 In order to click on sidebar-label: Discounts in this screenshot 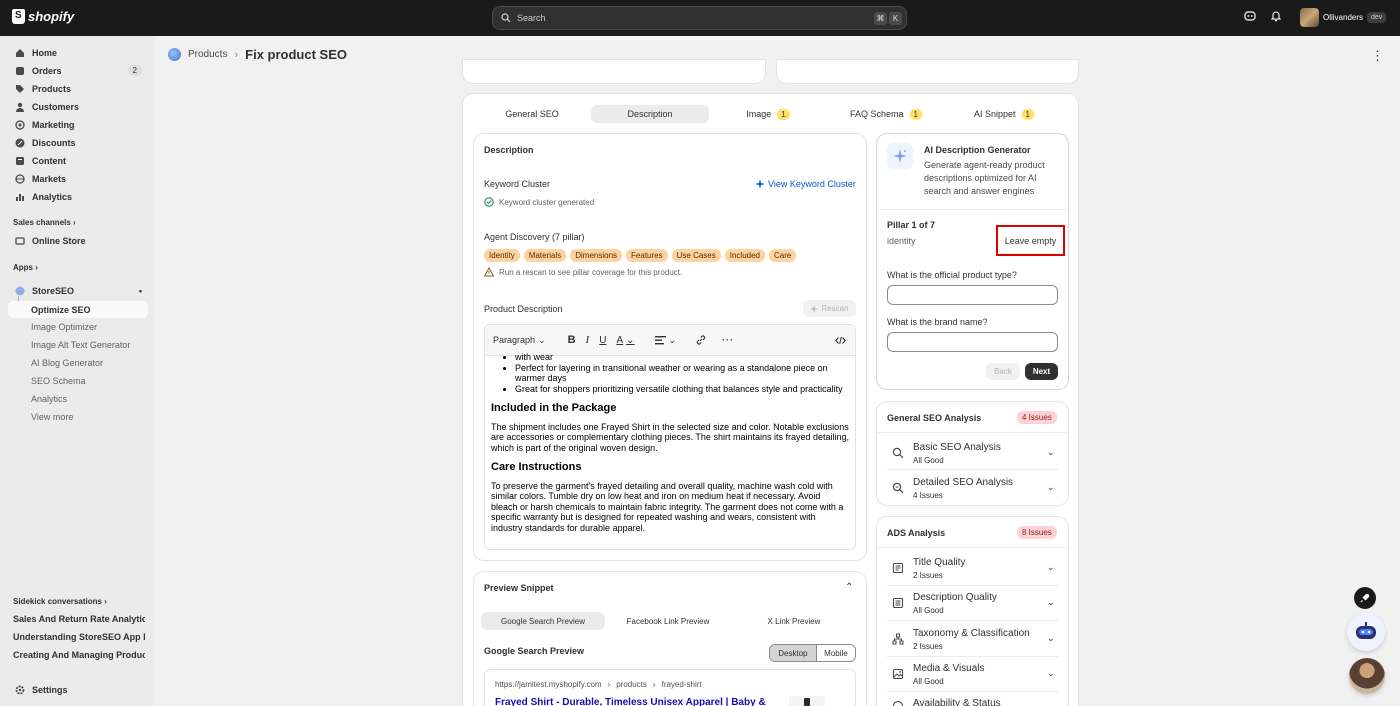, I will do `click(54, 142)`.